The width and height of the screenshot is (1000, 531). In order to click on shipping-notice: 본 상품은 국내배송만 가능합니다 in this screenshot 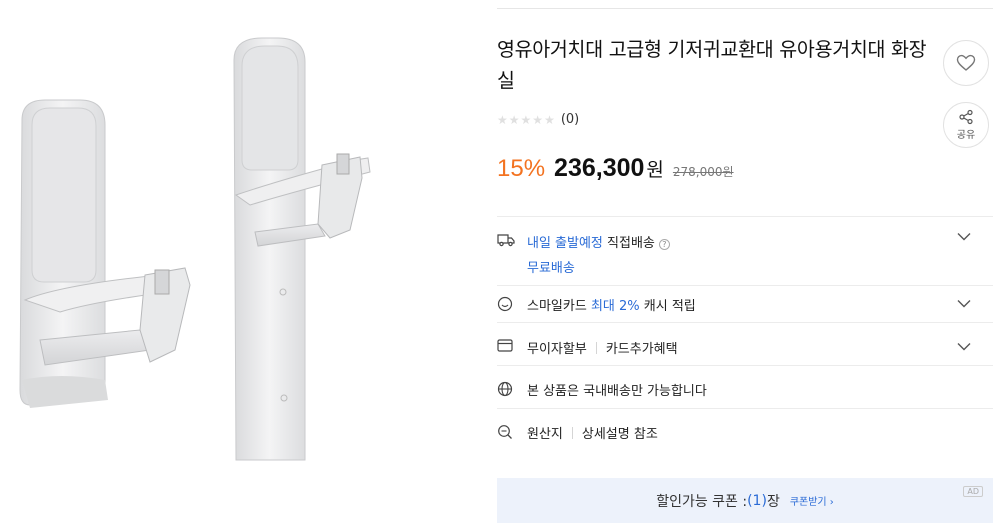, I will do `click(617, 391)`.